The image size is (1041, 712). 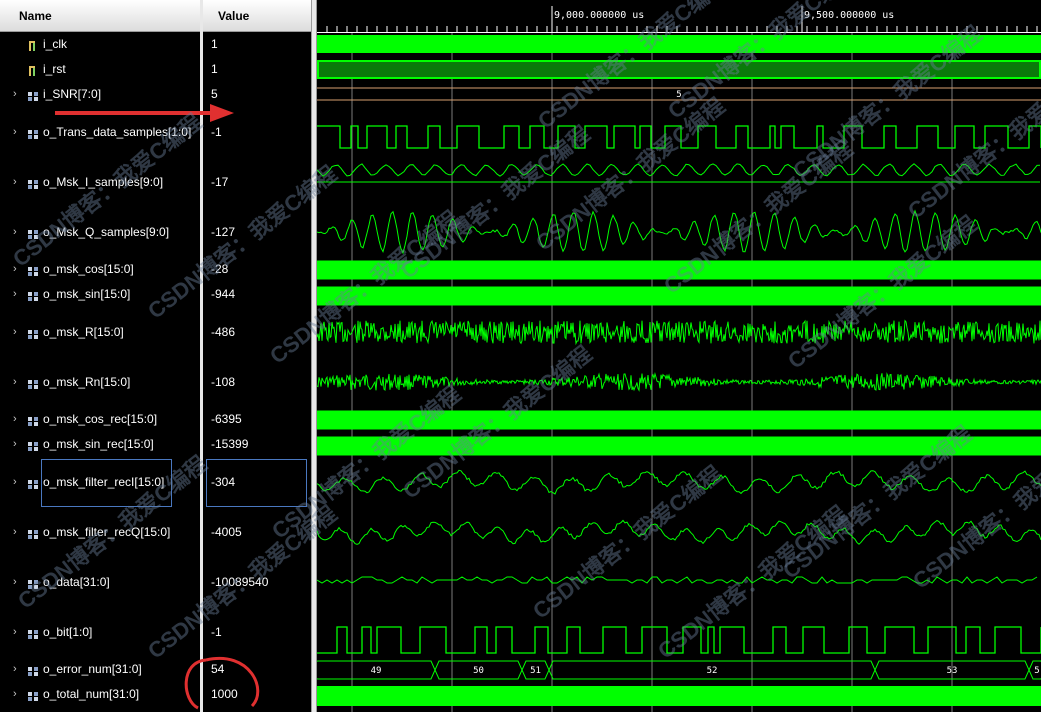 I want to click on red-circle-annotation, so click(x=222, y=683).